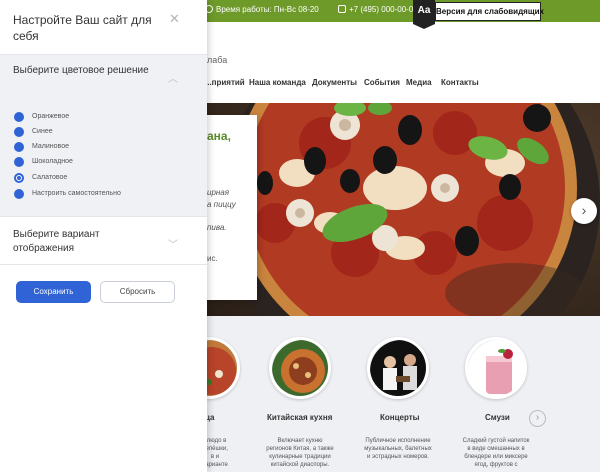 Image resolution: width=600 pixels, height=472 pixels. I want to click on feature-title-chinese: Китайская кухня, so click(299, 417).